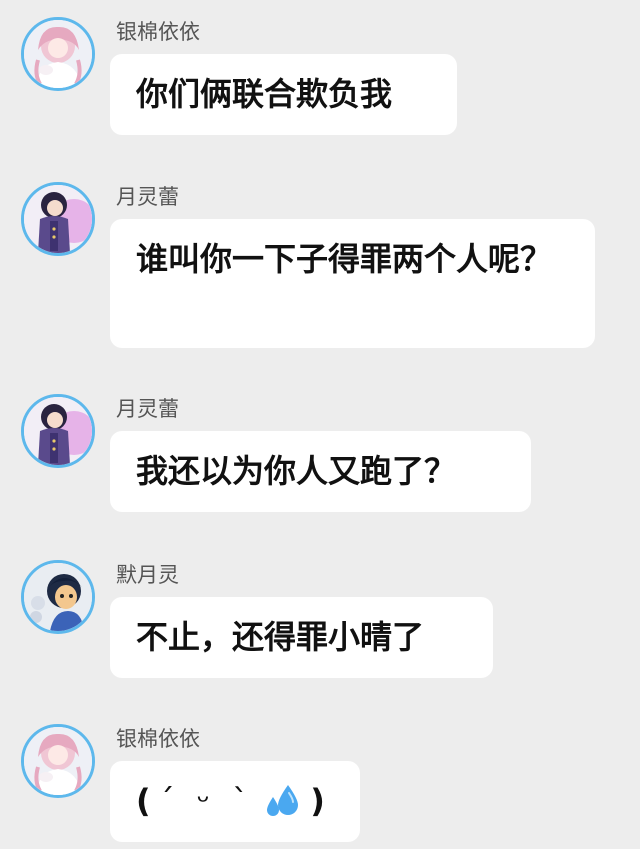 This screenshot has width=640, height=849. Describe the element at coordinates (296, 471) in the screenshot. I see `message-text: 我还以为你人又跑了？` at that location.